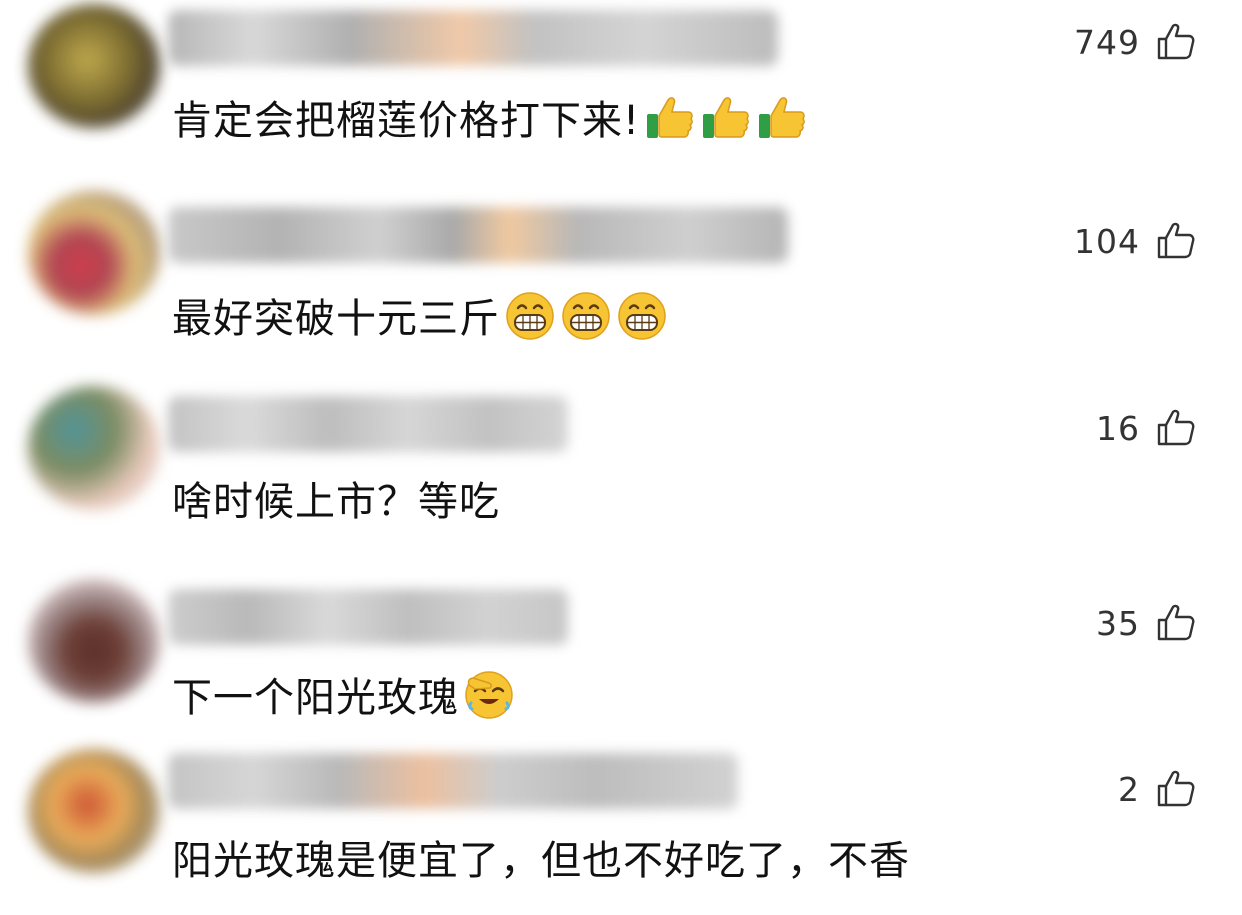 This screenshot has height=915, width=1242. Describe the element at coordinates (1118, 623) in the screenshot. I see `like-count: 35` at that location.